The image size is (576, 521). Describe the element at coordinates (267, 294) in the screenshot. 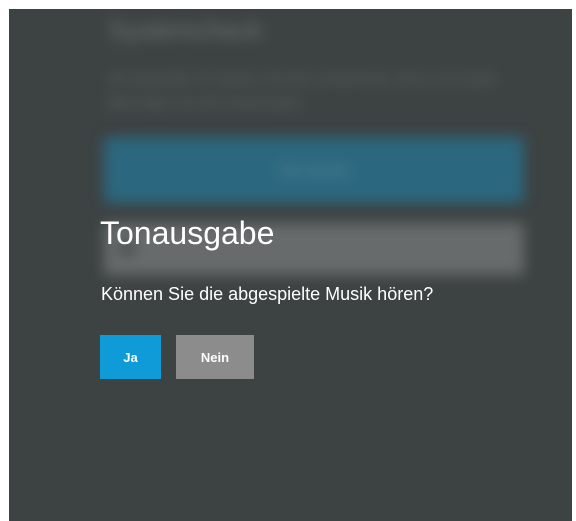

I see `dialog-question: Können Sie die abgespielte Musik hören?` at that location.